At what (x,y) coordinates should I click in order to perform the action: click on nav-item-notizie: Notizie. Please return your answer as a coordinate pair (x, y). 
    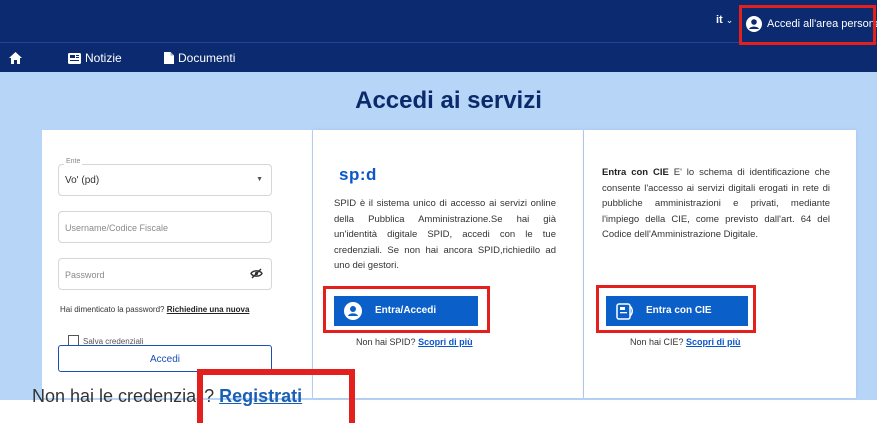
    Looking at the image, I should click on (95, 58).